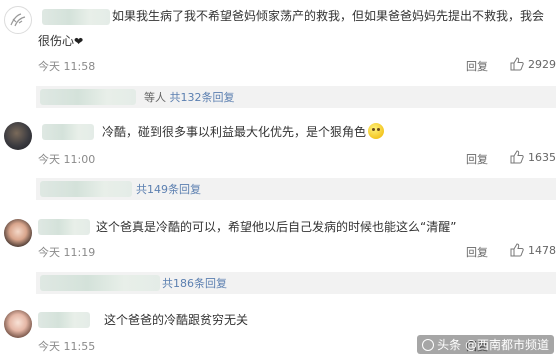  What do you see at coordinates (176, 320) in the screenshot?
I see `comment-text: 这个爸爸的冷酷跟贫穷无关` at bounding box center [176, 320].